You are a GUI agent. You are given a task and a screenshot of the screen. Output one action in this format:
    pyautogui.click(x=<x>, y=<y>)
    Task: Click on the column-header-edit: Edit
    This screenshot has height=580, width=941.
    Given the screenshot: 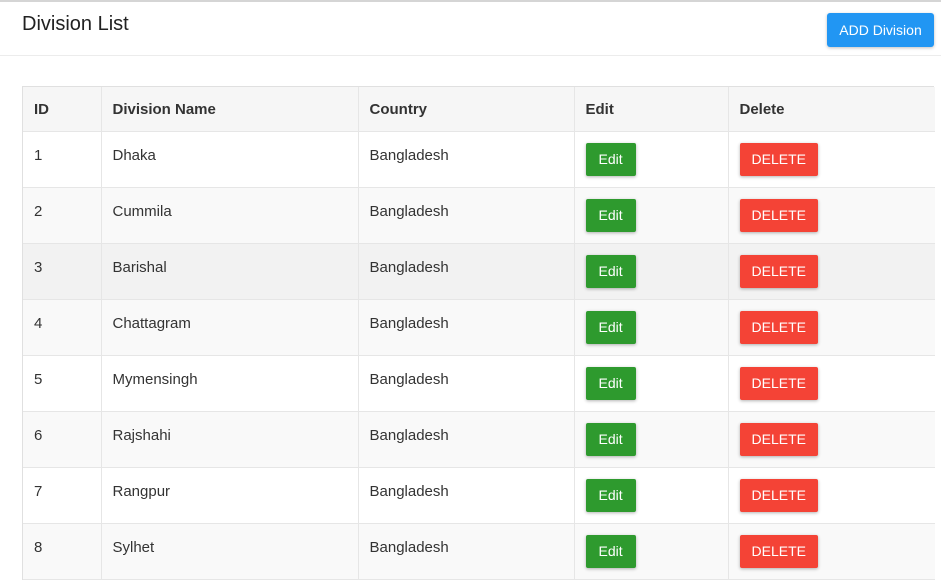 What is the action you would take?
    pyautogui.click(x=651, y=109)
    